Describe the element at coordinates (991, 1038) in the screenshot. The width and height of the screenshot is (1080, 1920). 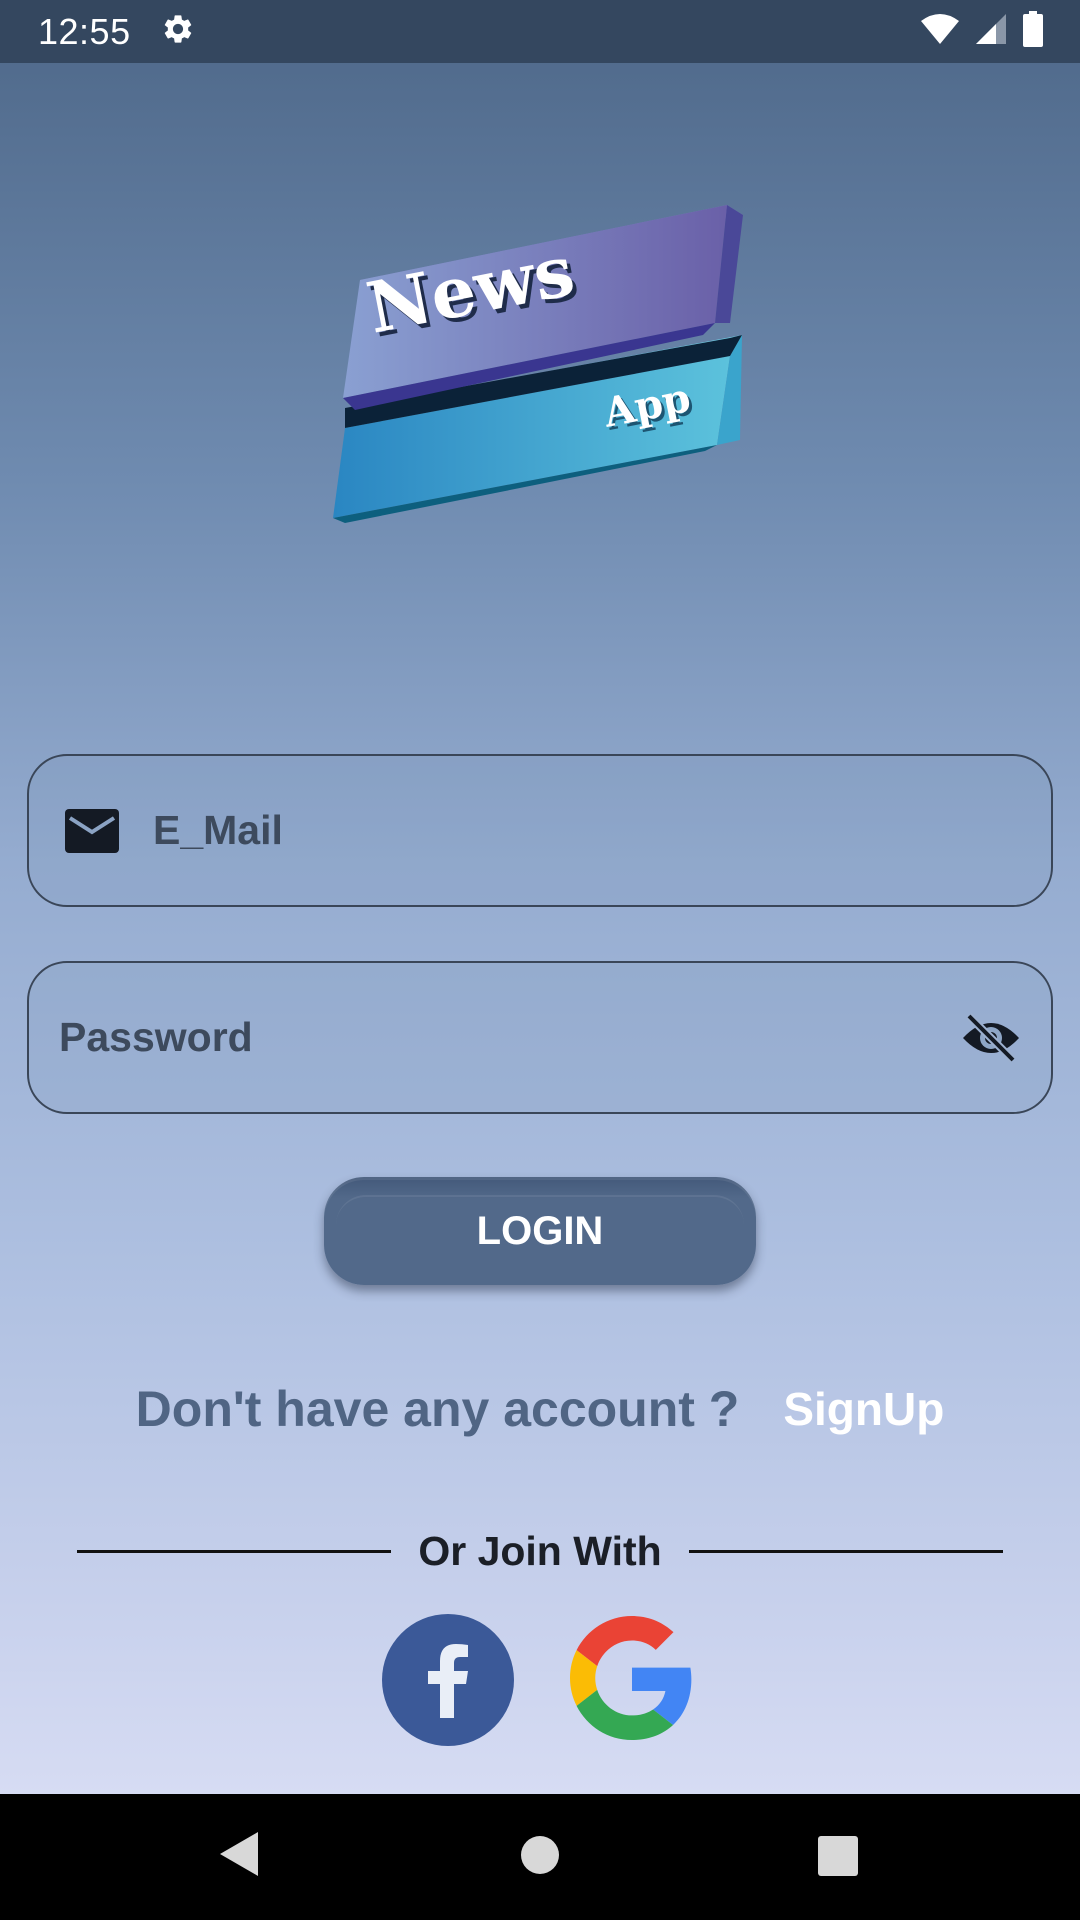
I see `eye-off-icon` at that location.